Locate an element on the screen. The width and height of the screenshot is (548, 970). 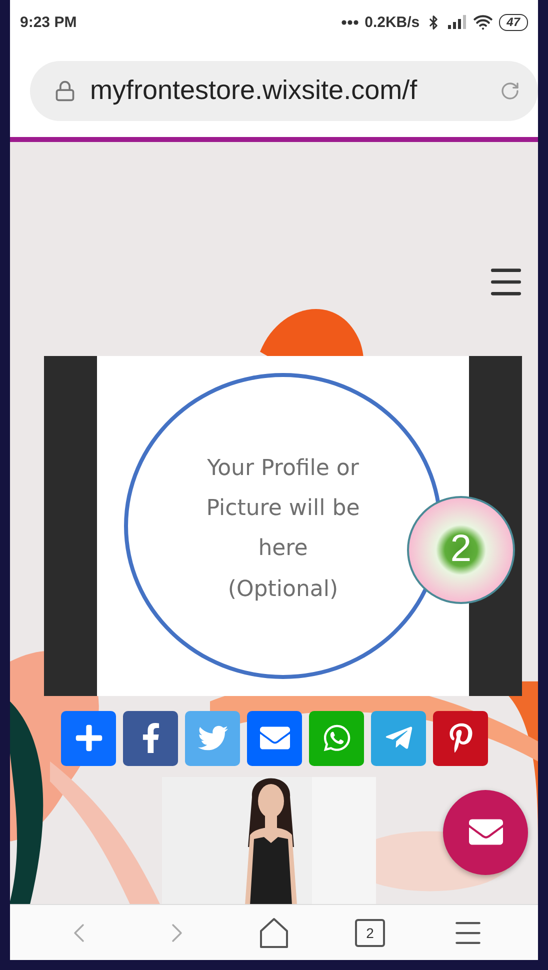
tabs-button: 2 is located at coordinates (370, 932).